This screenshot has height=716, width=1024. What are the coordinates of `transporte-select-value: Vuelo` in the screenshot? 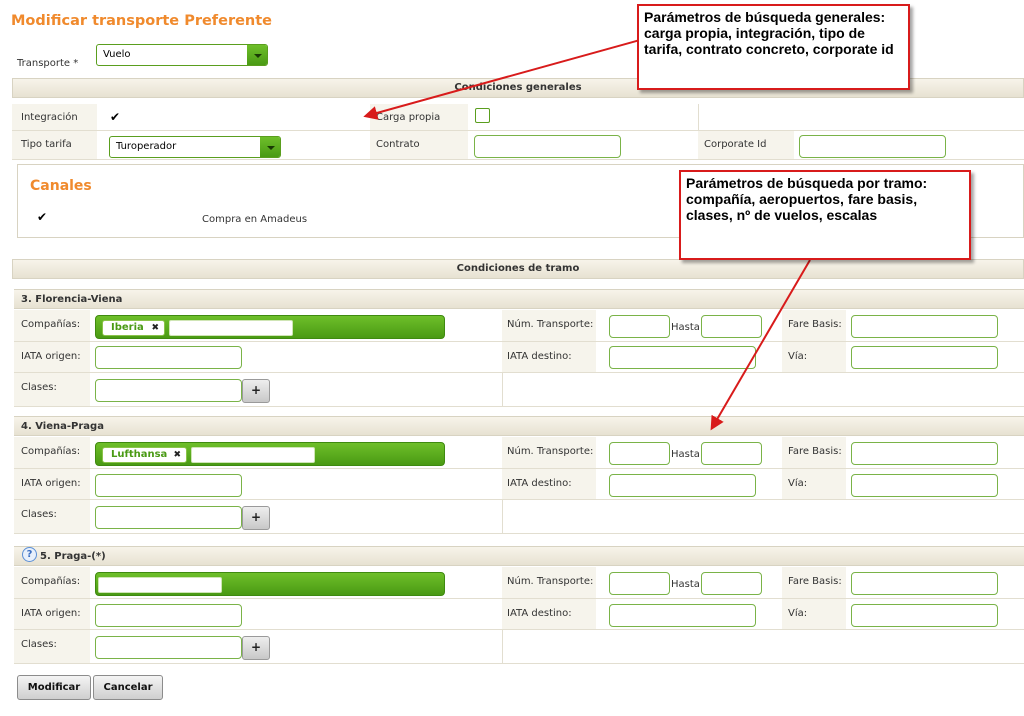 It's located at (117, 54).